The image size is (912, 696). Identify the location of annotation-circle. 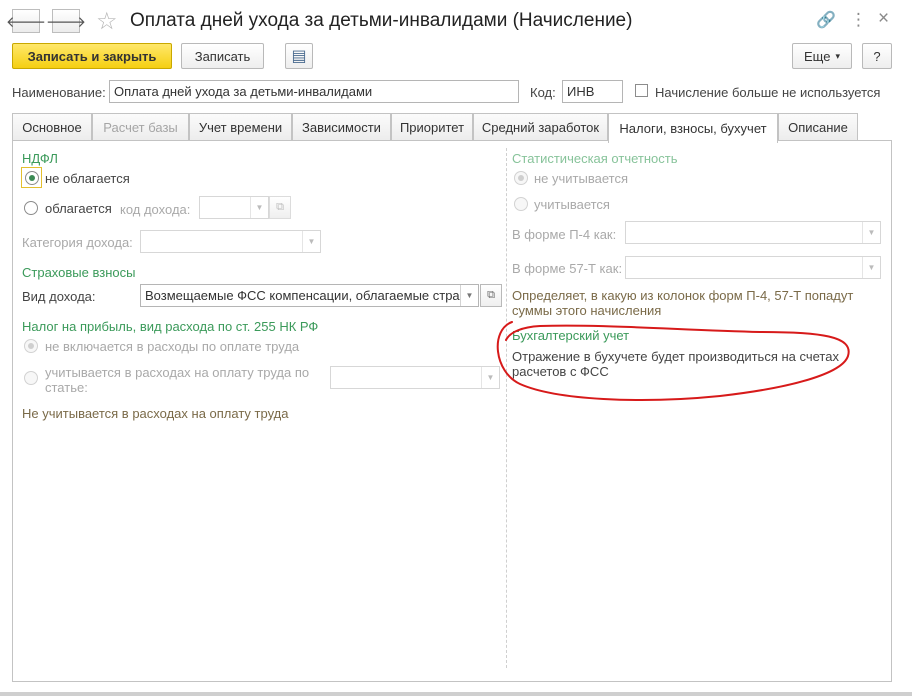
(673, 361).